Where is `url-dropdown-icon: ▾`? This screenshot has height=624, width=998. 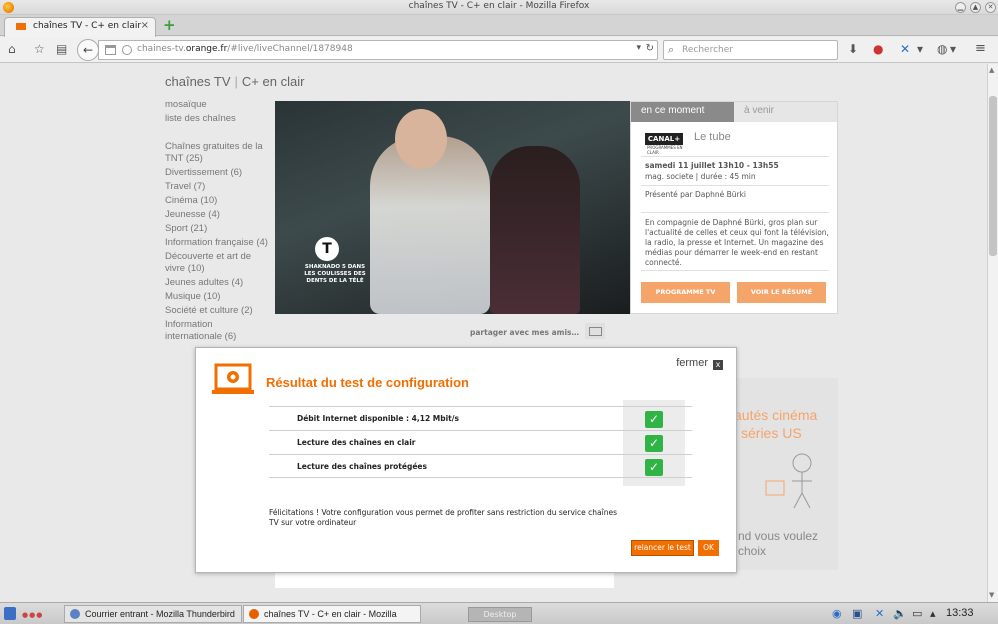 url-dropdown-icon: ▾ is located at coordinates (638, 48).